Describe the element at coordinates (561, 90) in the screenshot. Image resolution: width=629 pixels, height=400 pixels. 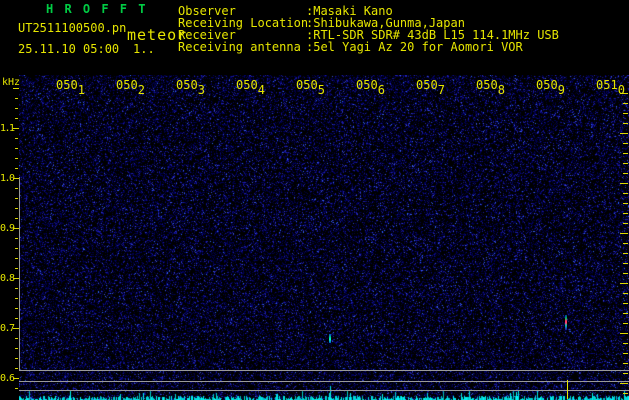
I see `time-label-minute-digit: 9` at that location.